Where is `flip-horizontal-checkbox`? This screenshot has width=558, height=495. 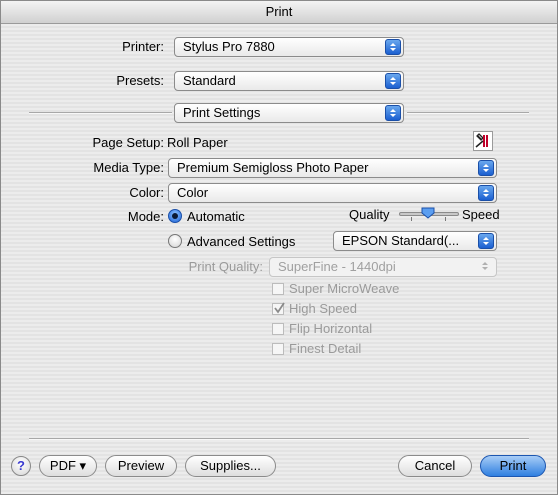 flip-horizontal-checkbox is located at coordinates (278, 329).